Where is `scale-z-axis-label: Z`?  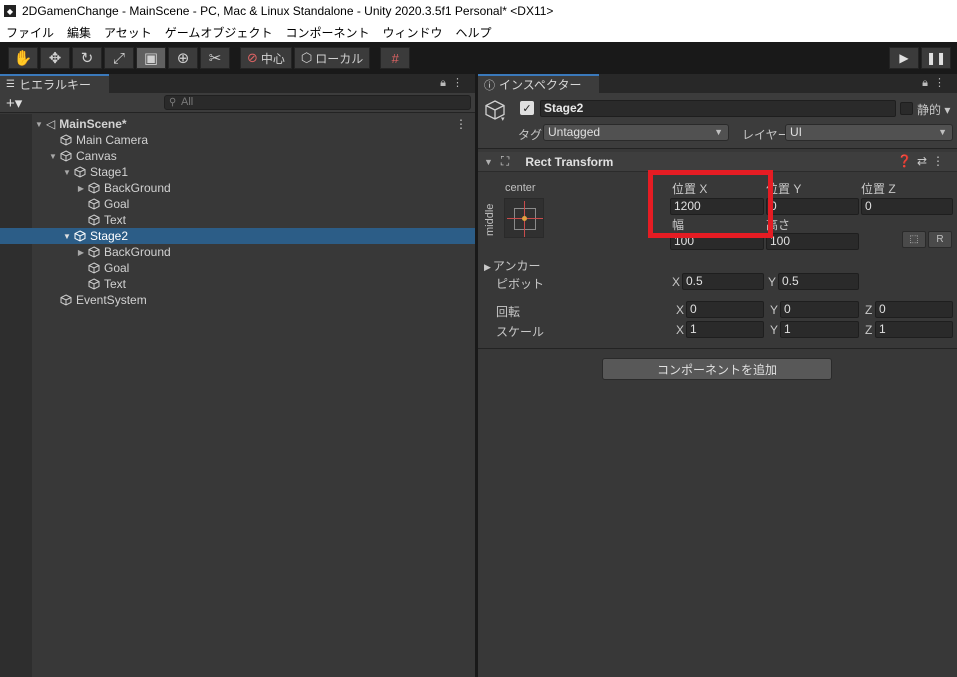 scale-z-axis-label: Z is located at coordinates (869, 330).